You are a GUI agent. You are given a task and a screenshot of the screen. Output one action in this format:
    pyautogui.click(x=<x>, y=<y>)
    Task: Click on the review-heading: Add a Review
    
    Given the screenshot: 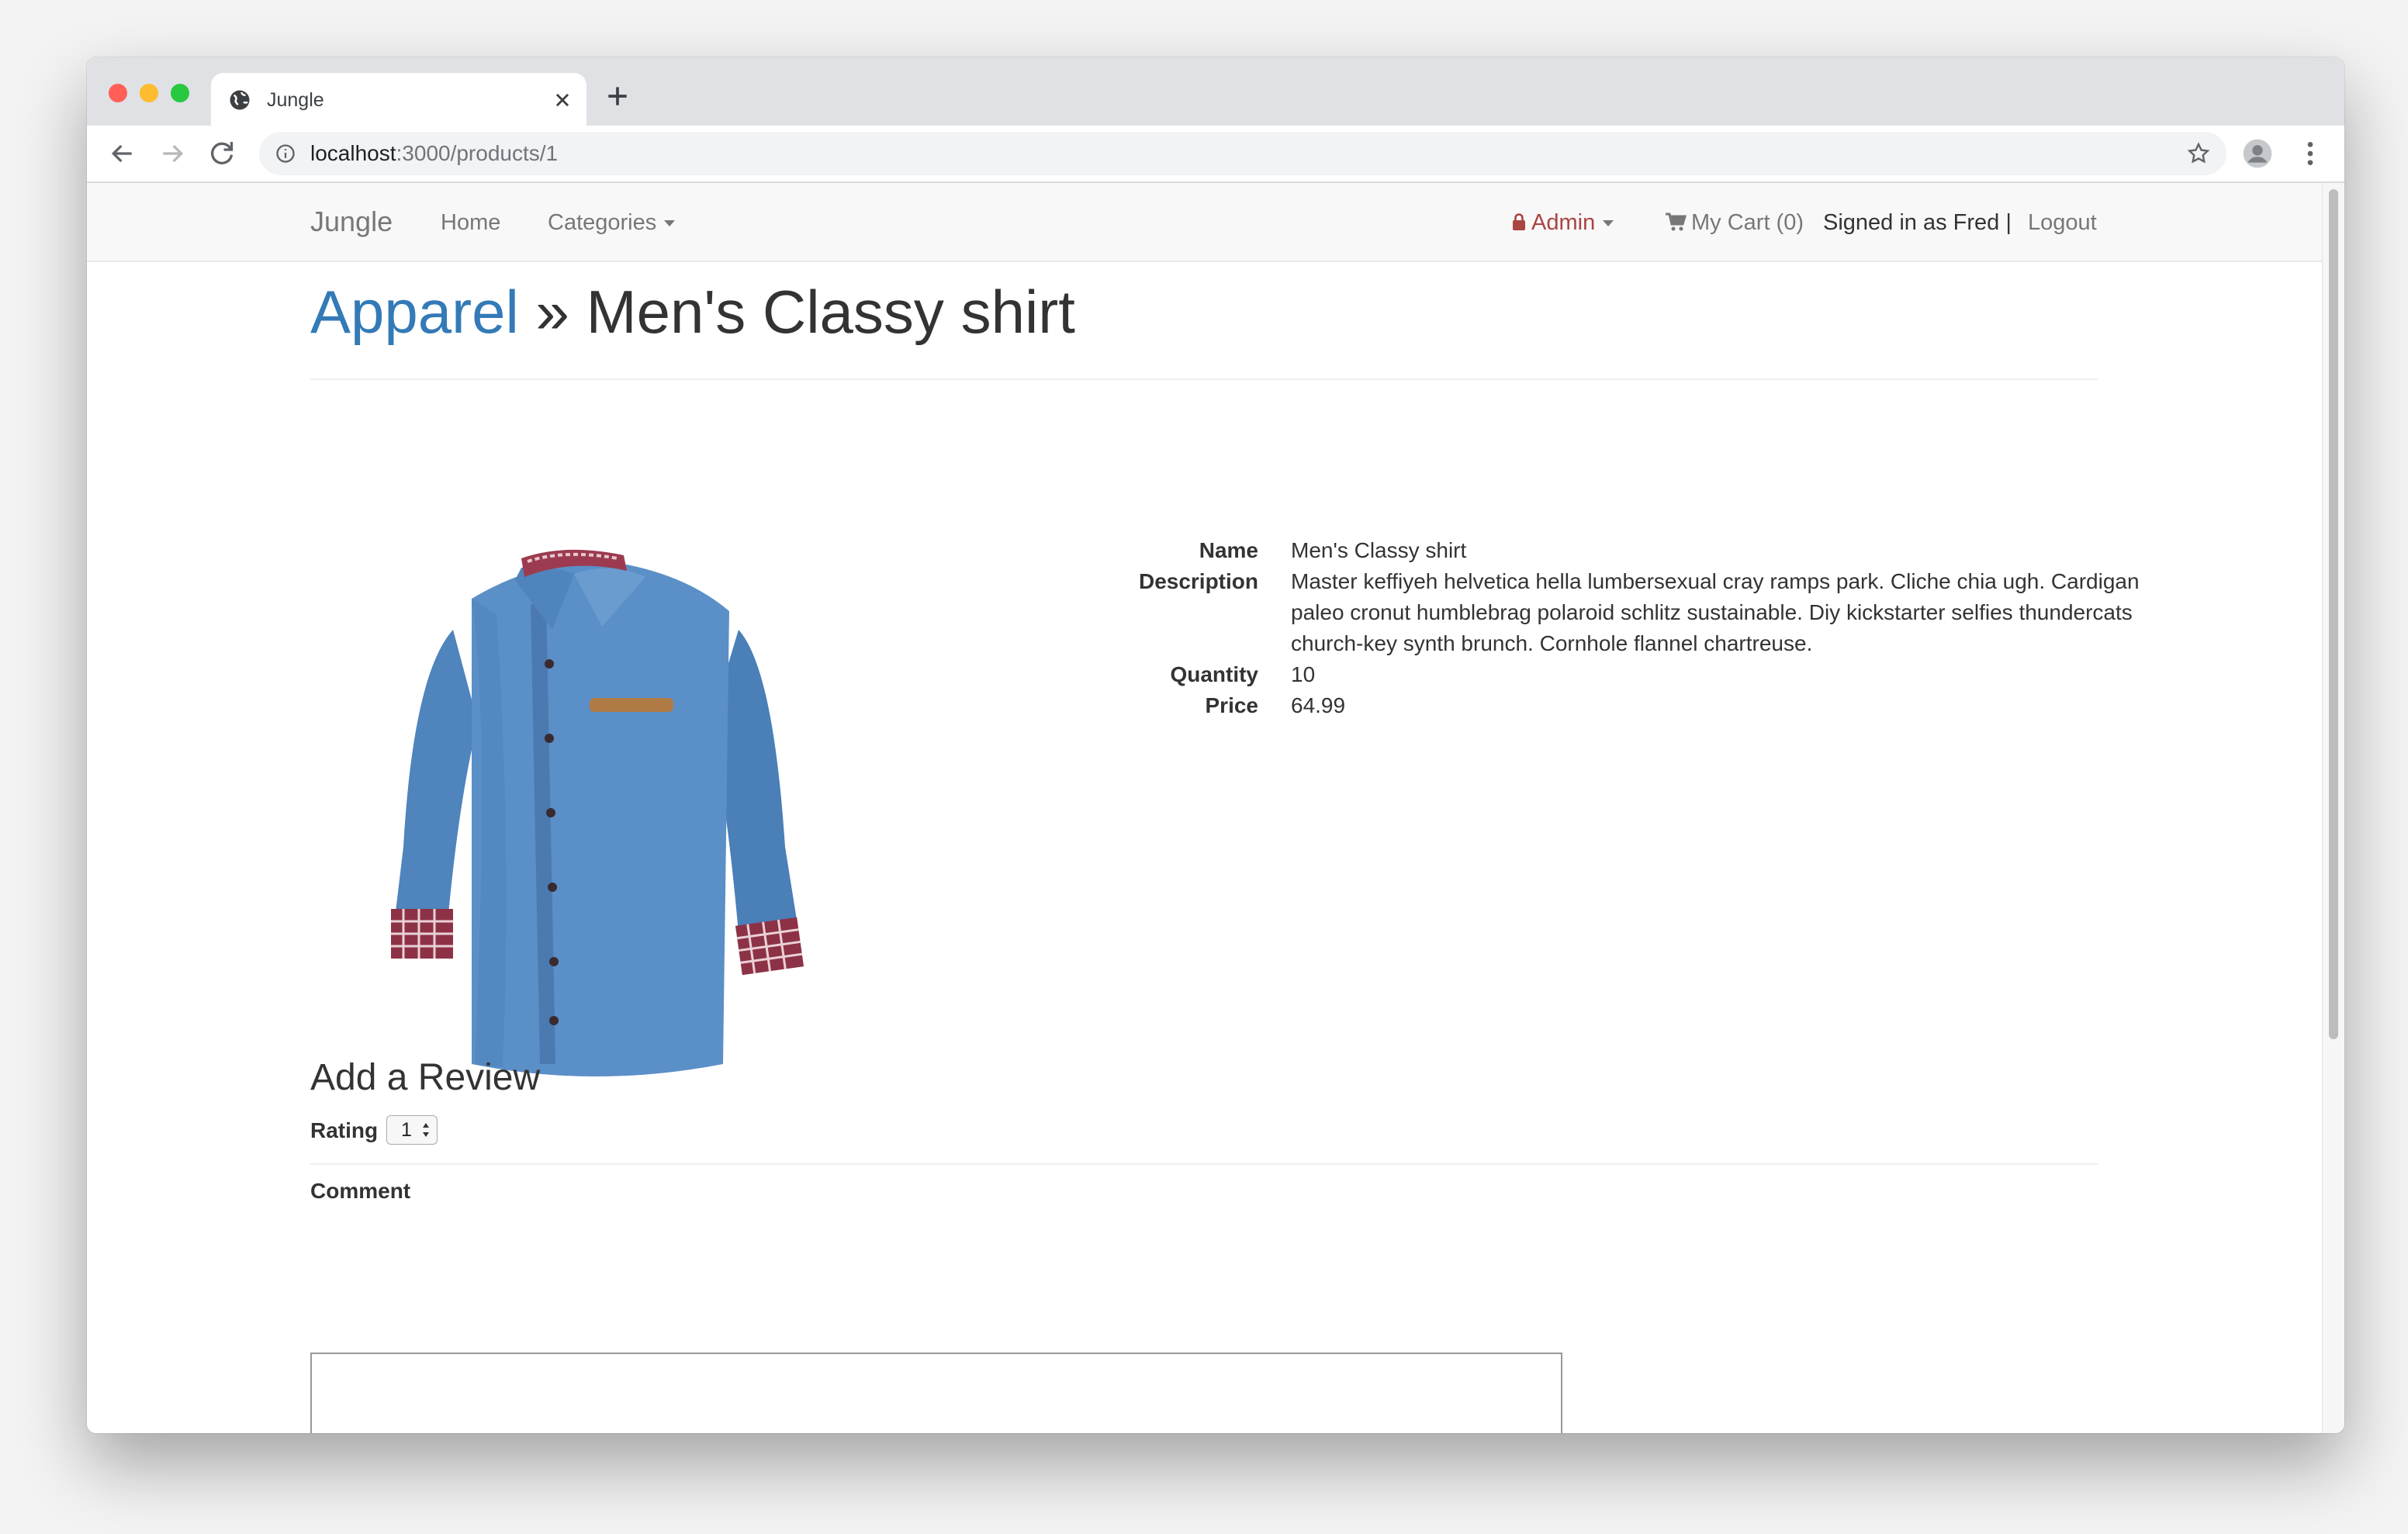 What is the action you would take?
    pyautogui.click(x=425, y=1077)
    